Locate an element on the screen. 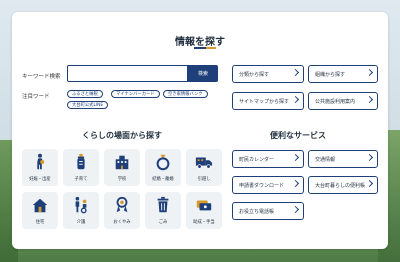 This screenshot has width=400, height=262. tag-line: 大台町公式LINE is located at coordinates (88, 105).